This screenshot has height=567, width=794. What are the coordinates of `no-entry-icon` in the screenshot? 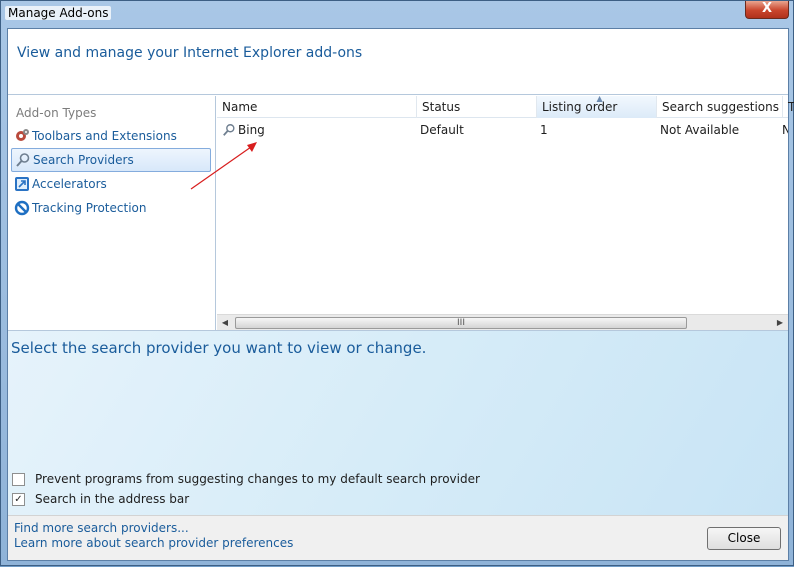 It's located at (22, 208).